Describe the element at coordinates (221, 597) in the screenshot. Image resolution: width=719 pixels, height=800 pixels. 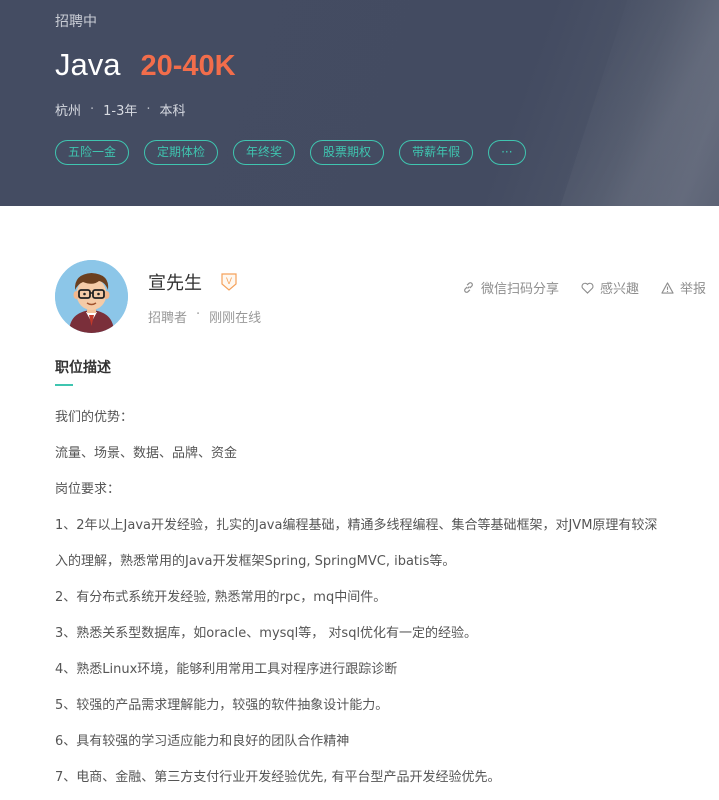
I see `description-line: 2、有分布式系统开发经验, 熟悉常用的rpc，mq中间件。` at that location.